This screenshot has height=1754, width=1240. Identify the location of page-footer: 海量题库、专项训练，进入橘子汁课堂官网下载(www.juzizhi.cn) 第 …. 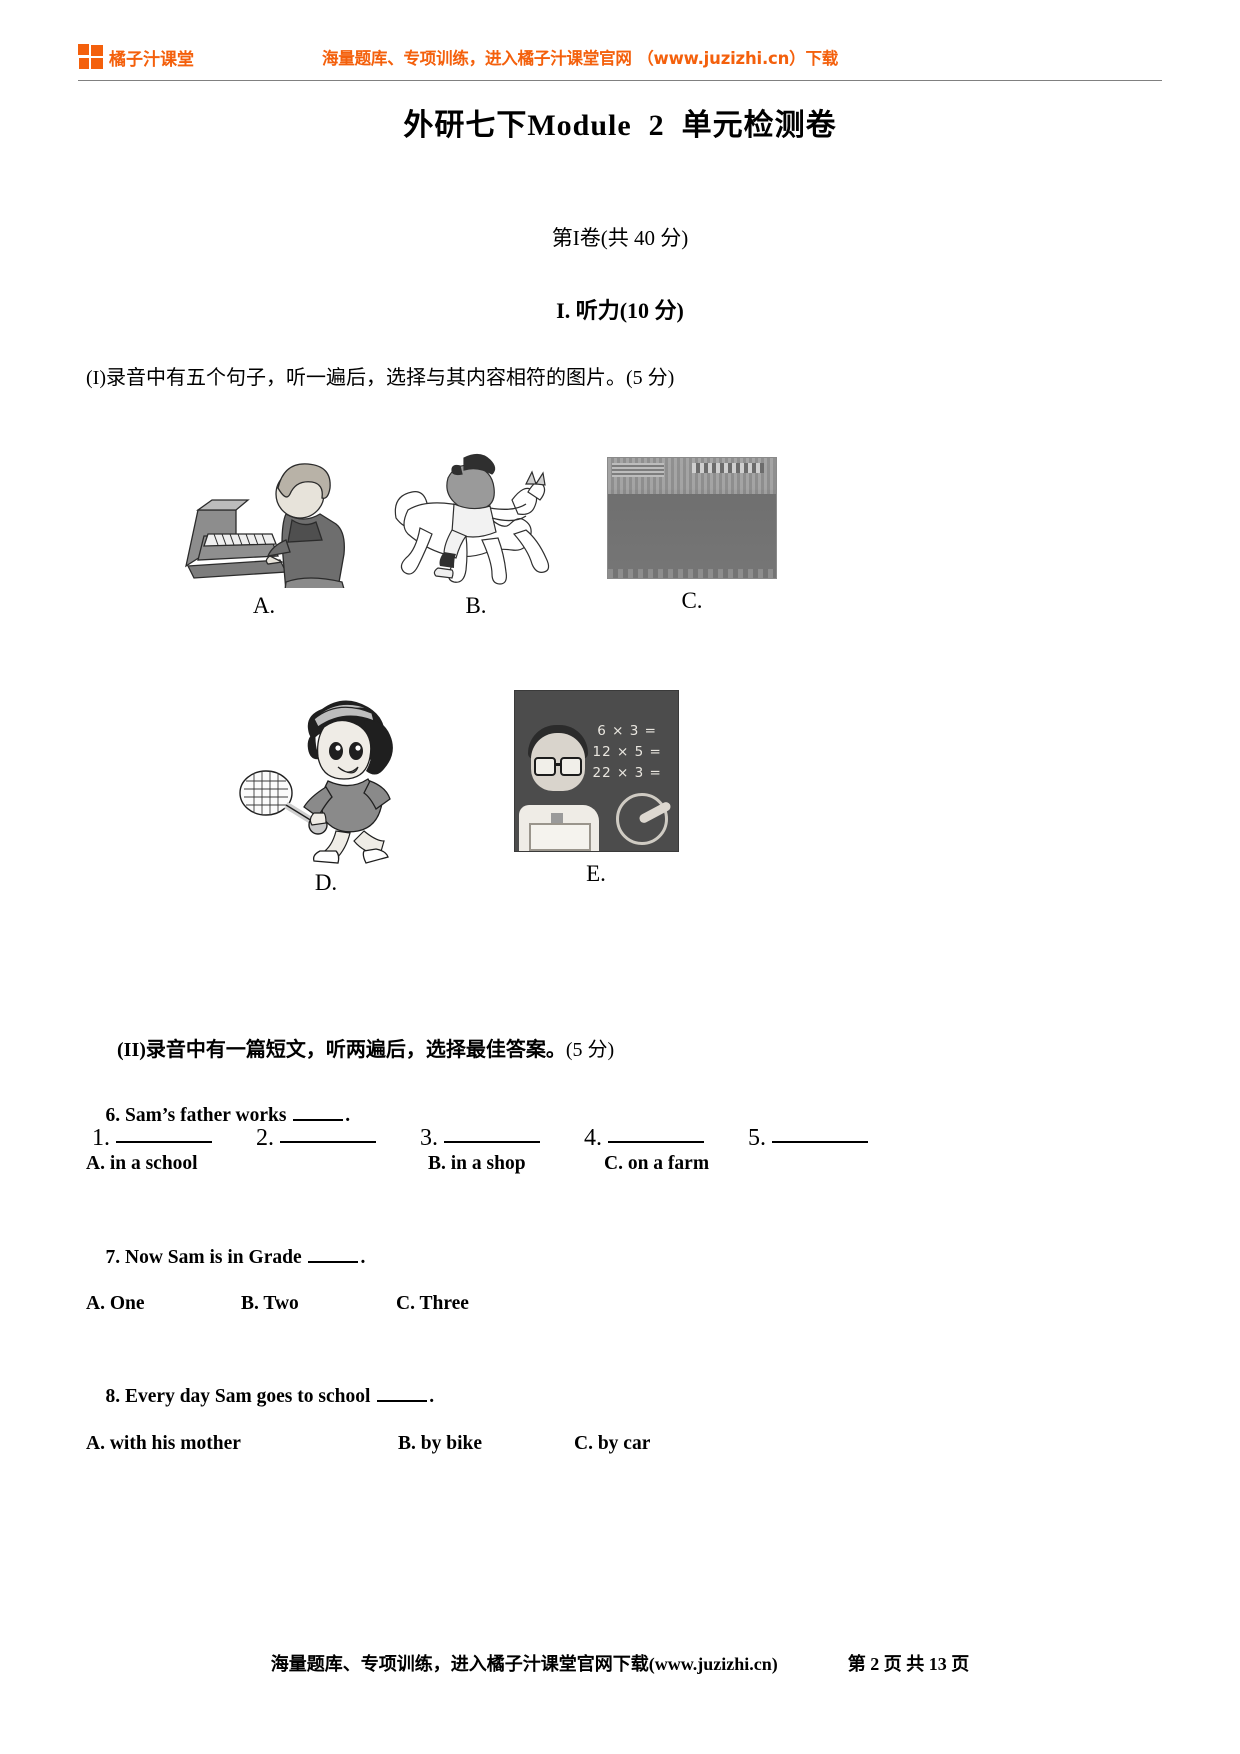
(620, 1663).